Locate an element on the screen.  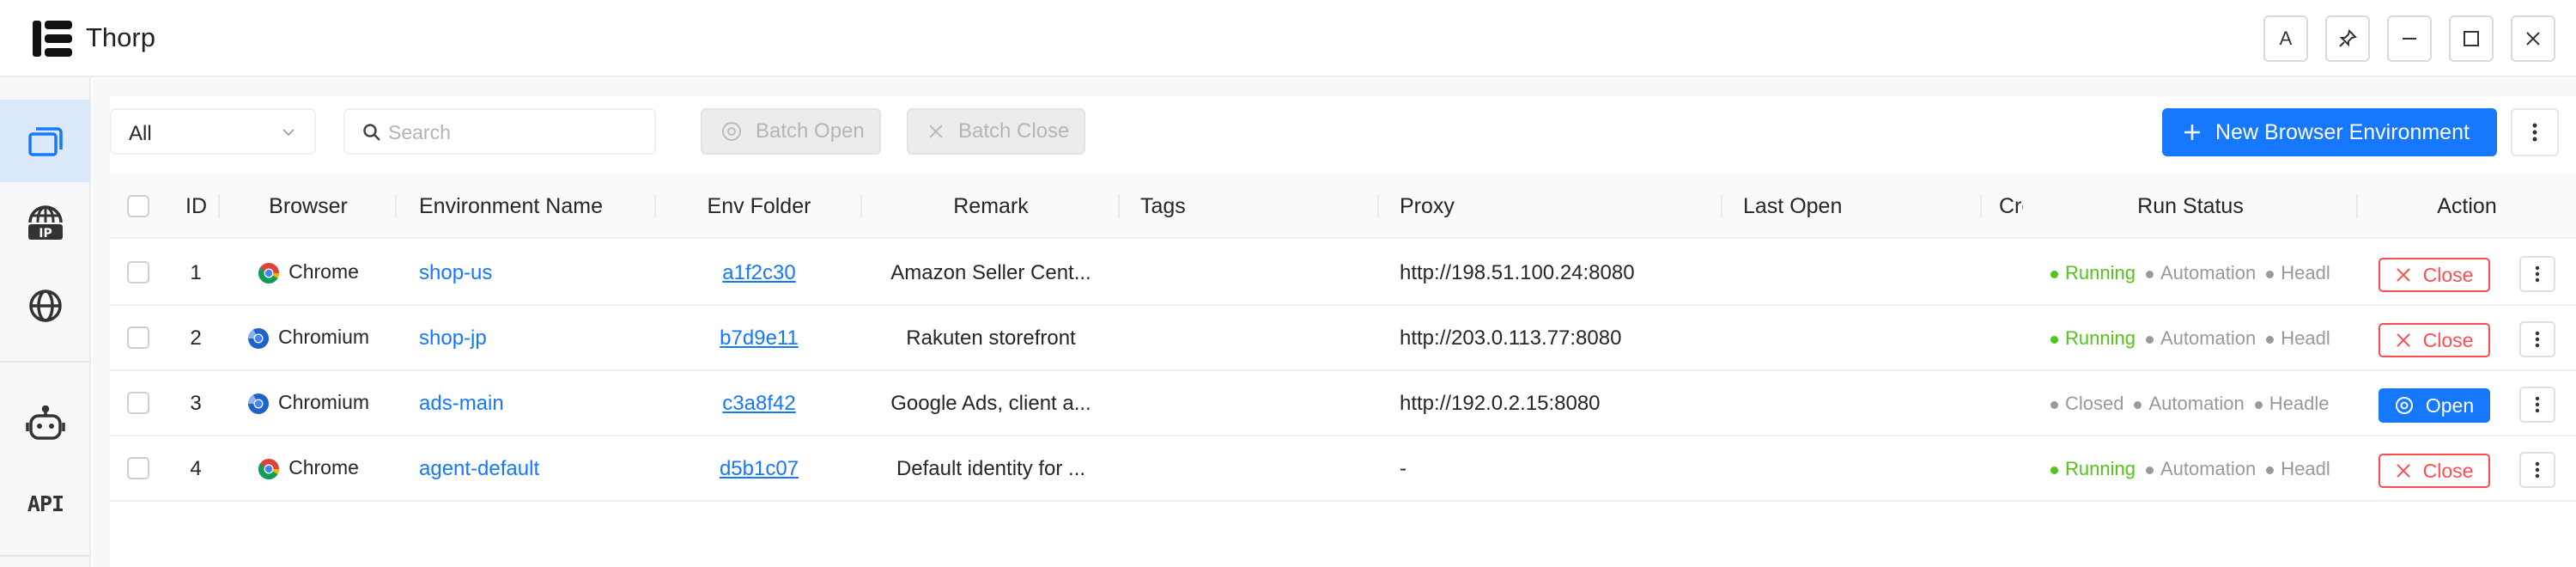
cell-id: 3 is located at coordinates (196, 403).